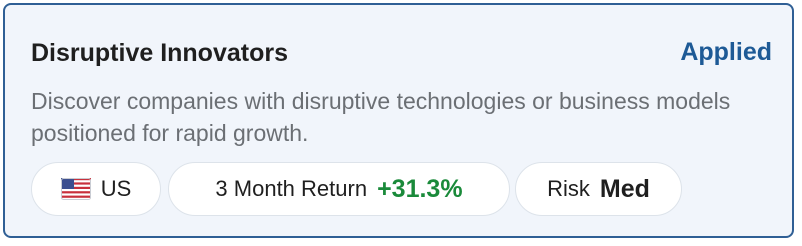 The image size is (802, 246). Describe the element at coordinates (96, 189) in the screenshot. I see `country-tag: US` at that location.